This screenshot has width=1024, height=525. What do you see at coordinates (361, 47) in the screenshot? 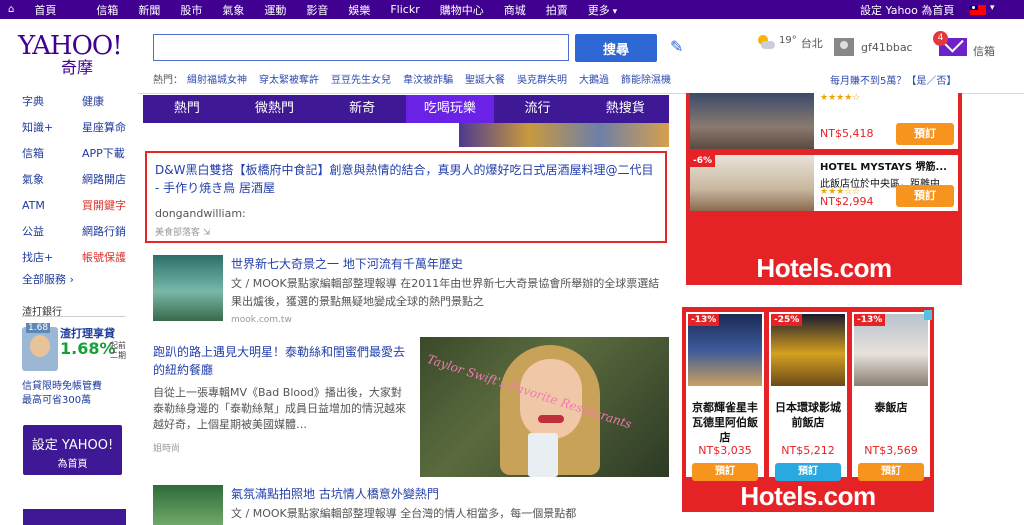
I see `search-input` at bounding box center [361, 47].